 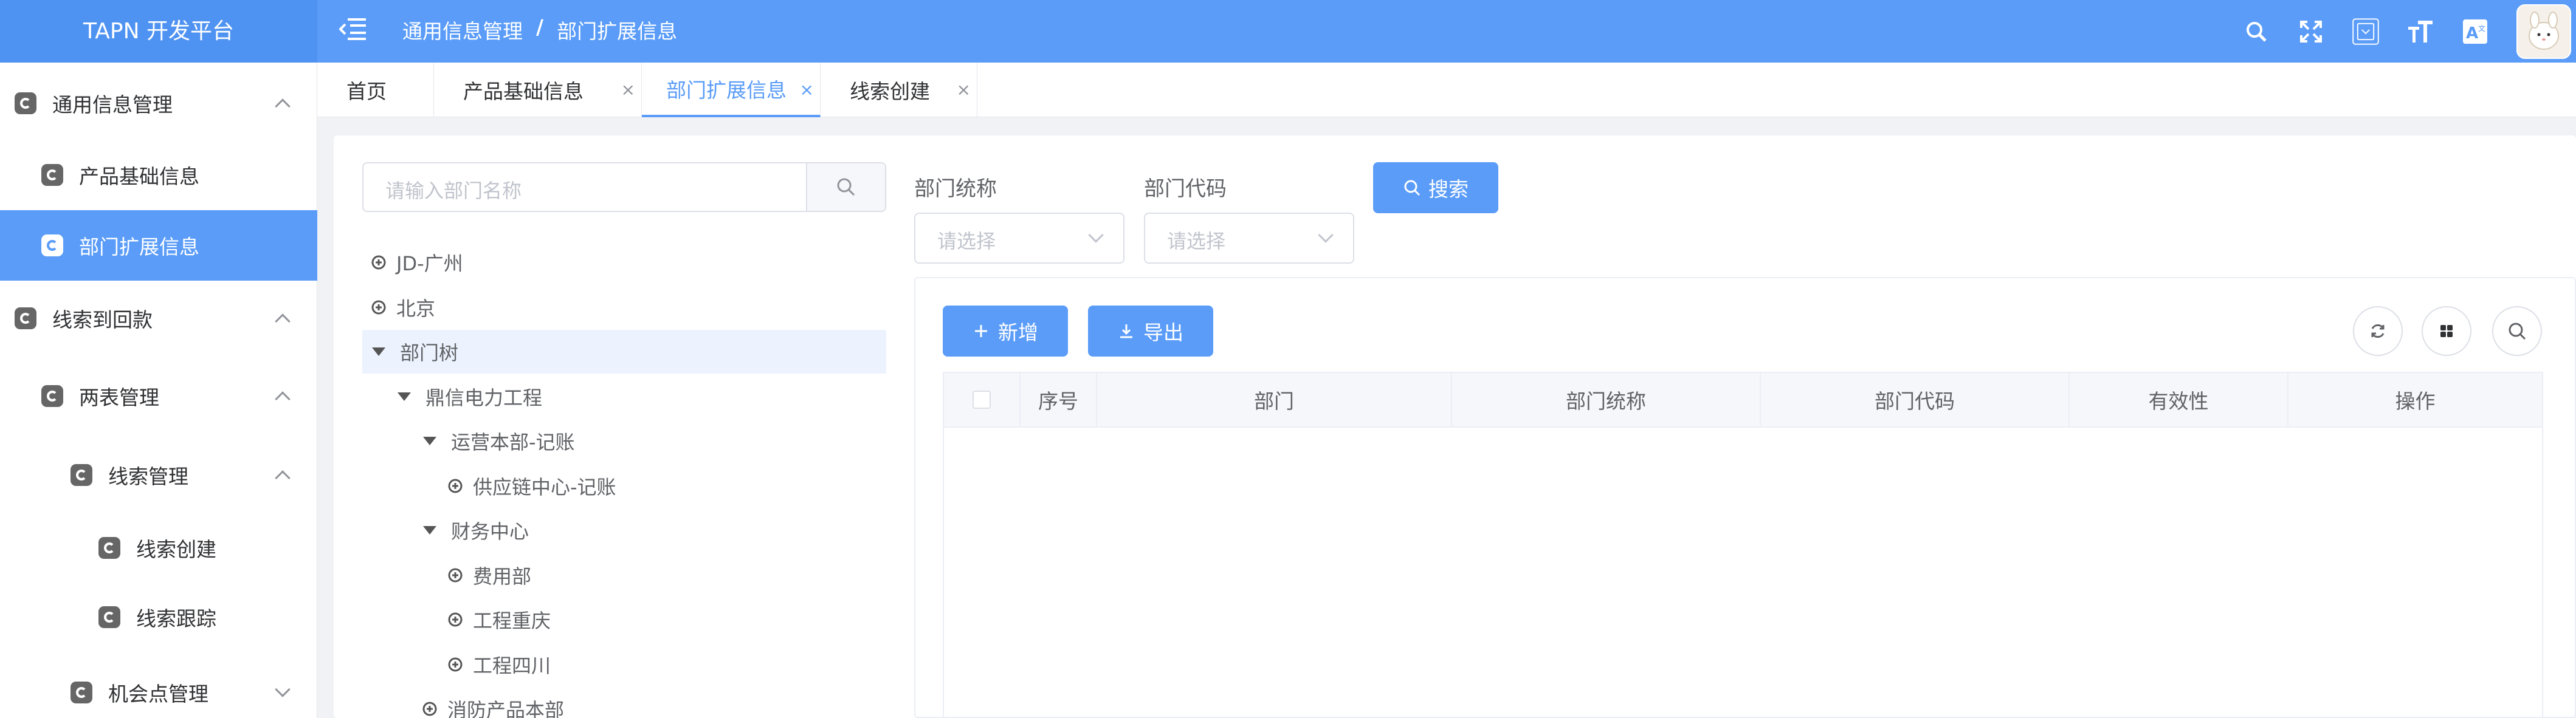 What do you see at coordinates (1448, 189) in the screenshot?
I see `search-button-label: 搜索` at bounding box center [1448, 189].